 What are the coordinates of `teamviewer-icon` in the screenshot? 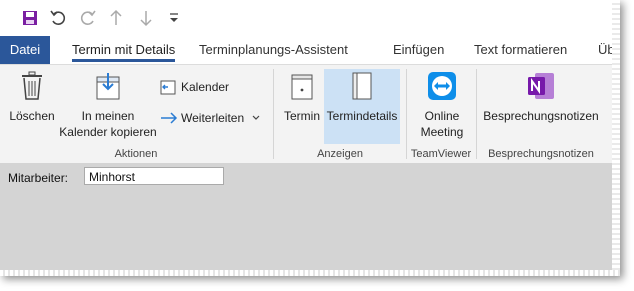 It's located at (442, 86).